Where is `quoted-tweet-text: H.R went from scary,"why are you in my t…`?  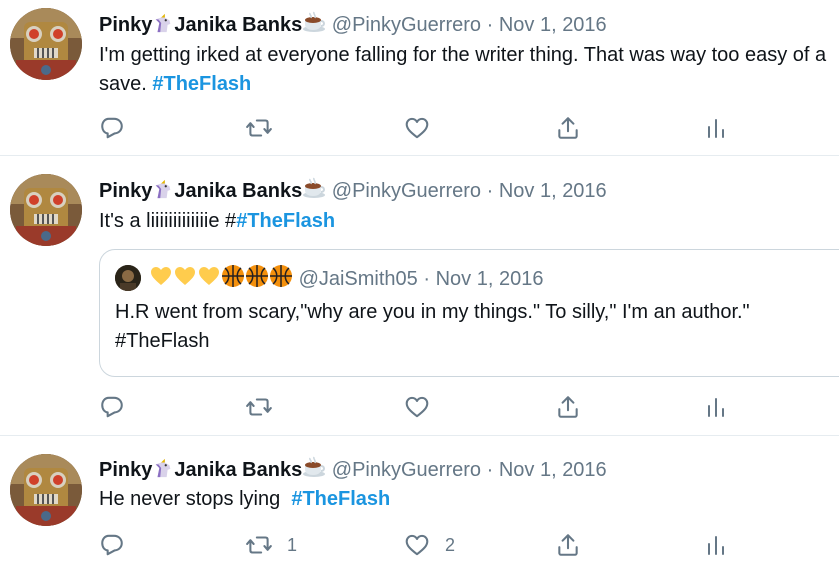 quoted-tweet-text: H.R went from scary,"why are you in my t… is located at coordinates (432, 326).